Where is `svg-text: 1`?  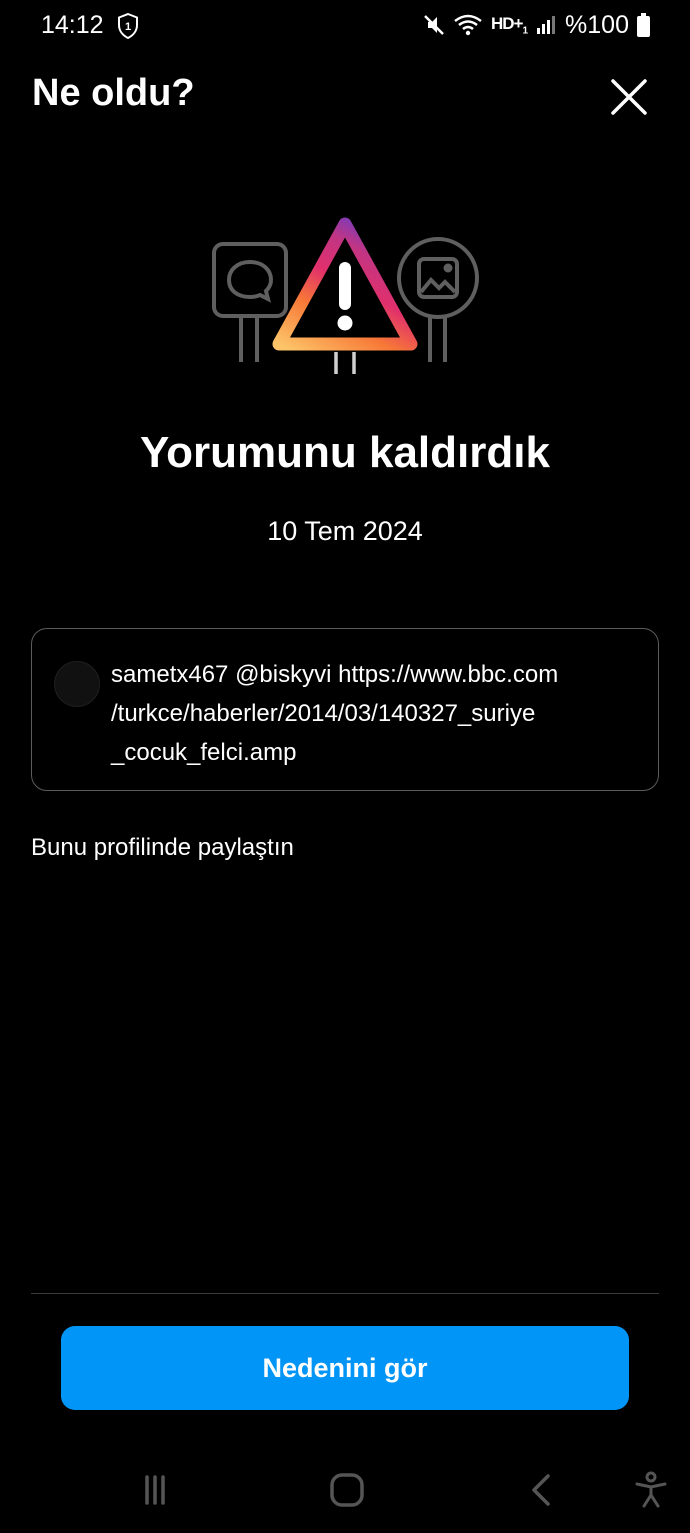
svg-text: 1 is located at coordinates (128, 27).